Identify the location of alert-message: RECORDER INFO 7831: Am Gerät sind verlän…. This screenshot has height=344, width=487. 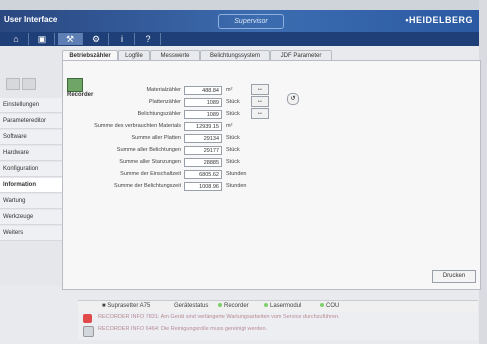
(219, 317).